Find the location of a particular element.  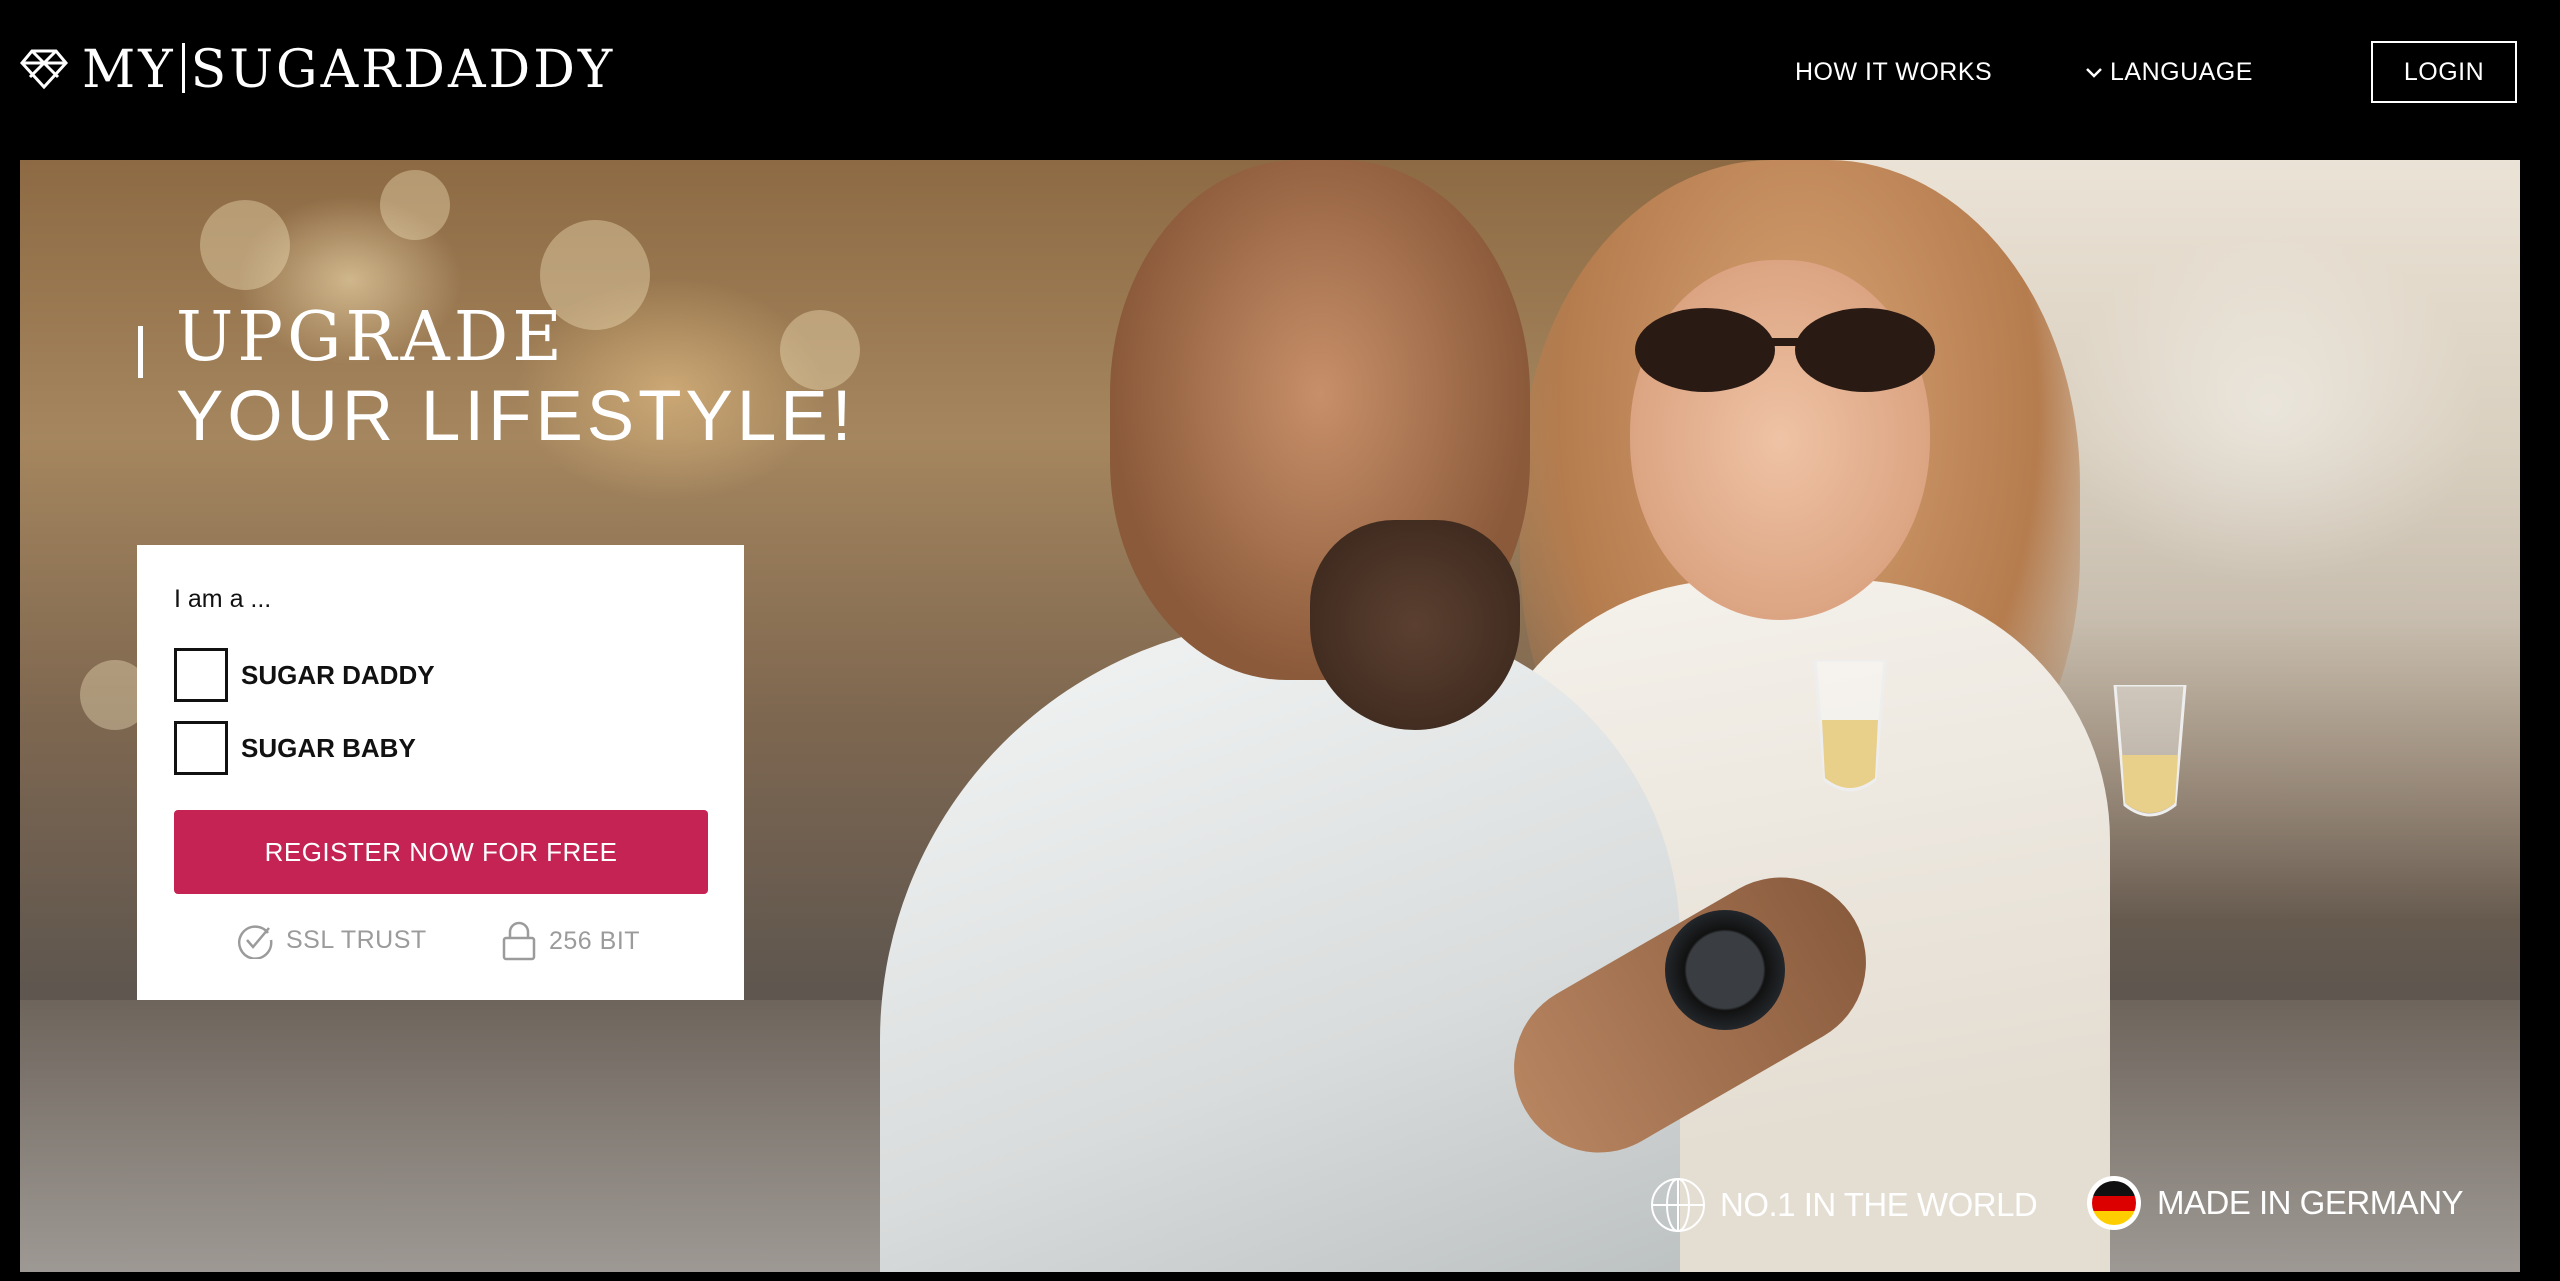

nav-how-it-works: HOW IT WORKS is located at coordinates (1893, 72).